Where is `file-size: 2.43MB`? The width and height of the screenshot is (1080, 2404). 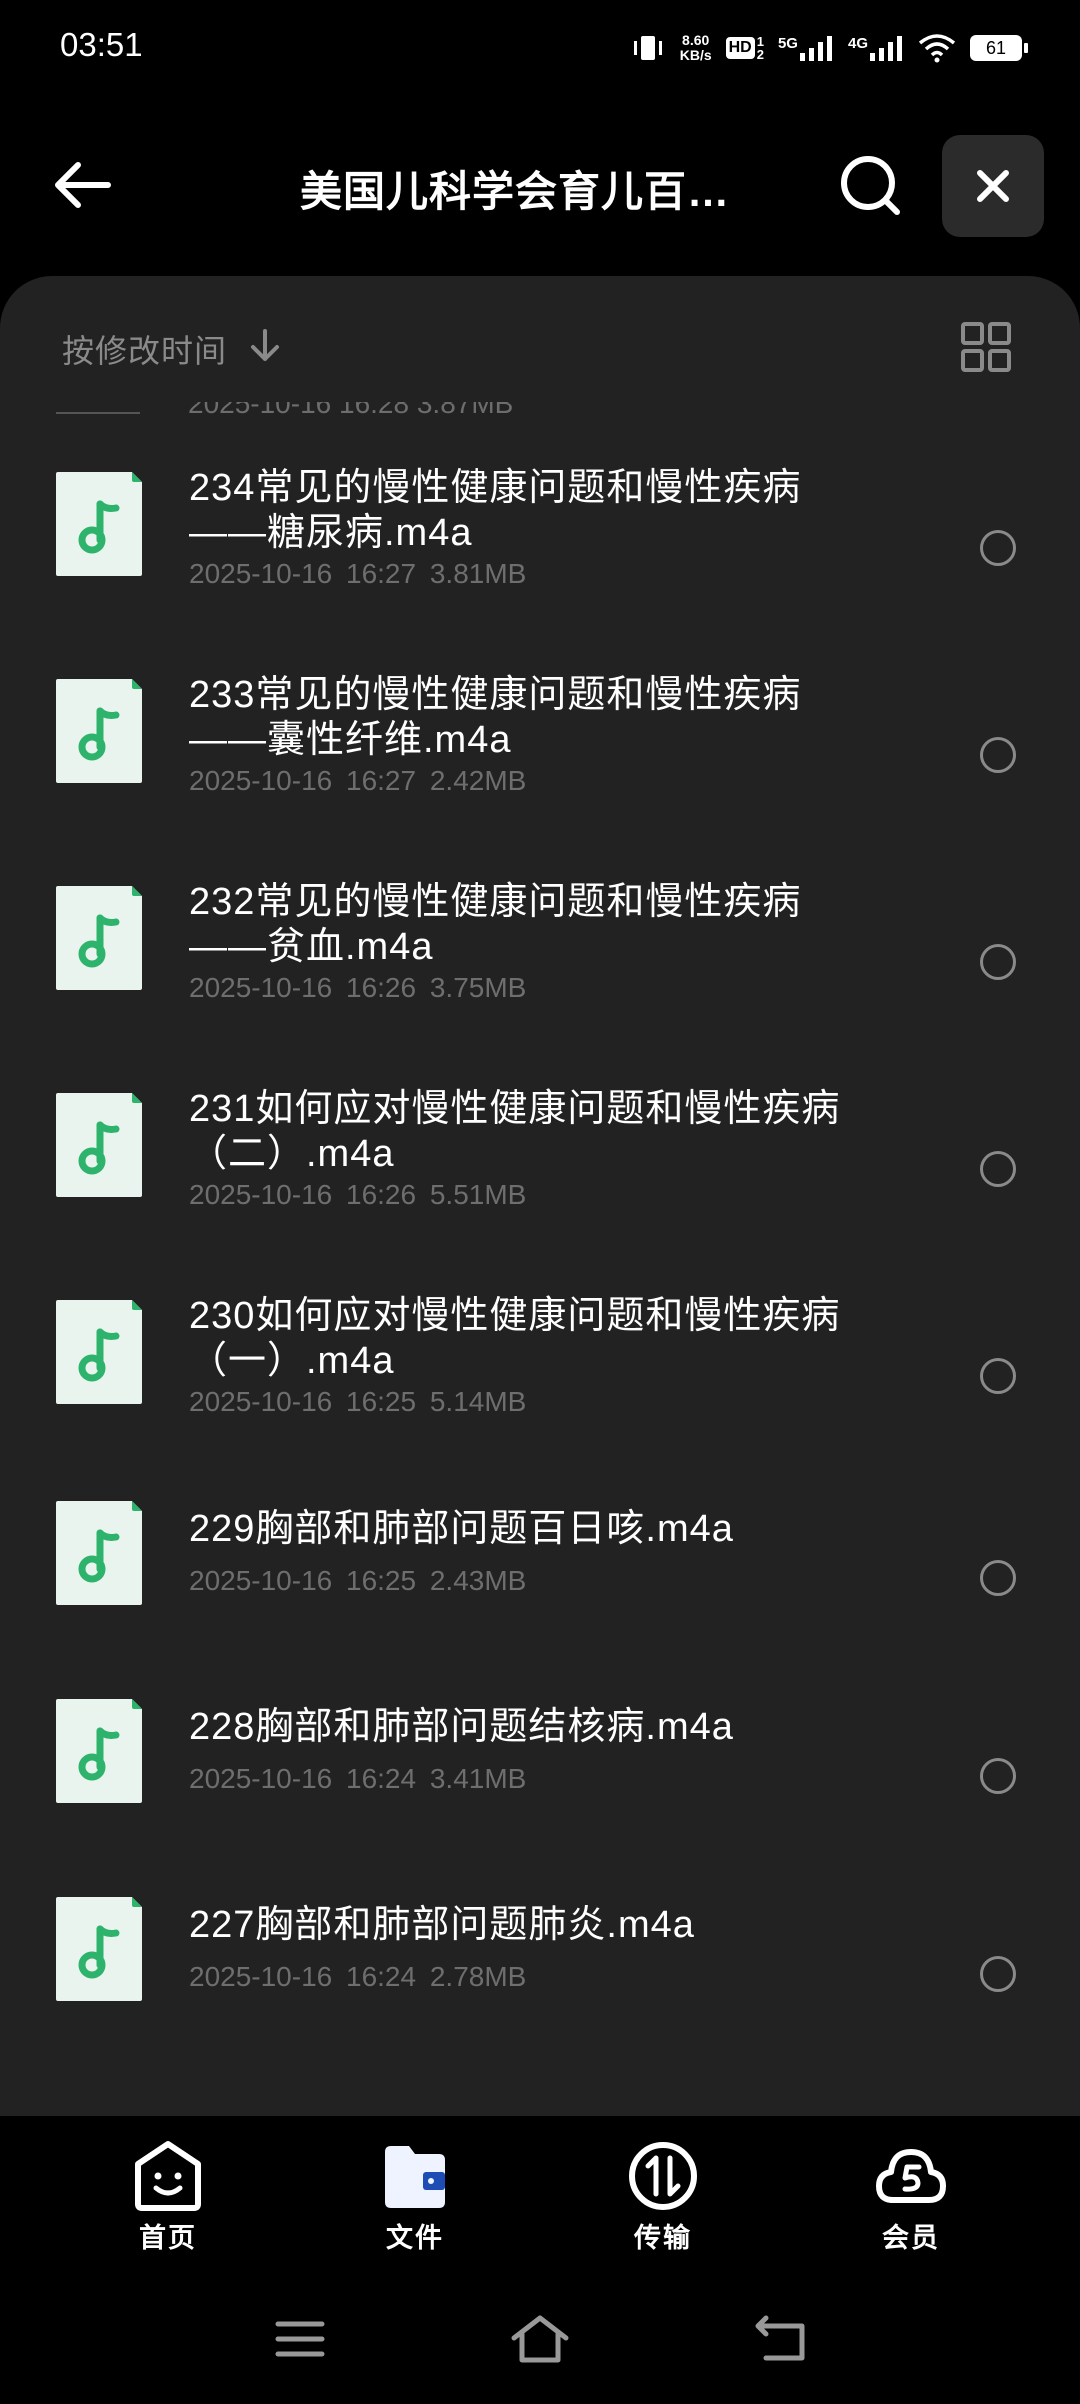 file-size: 2.43MB is located at coordinates (478, 1580).